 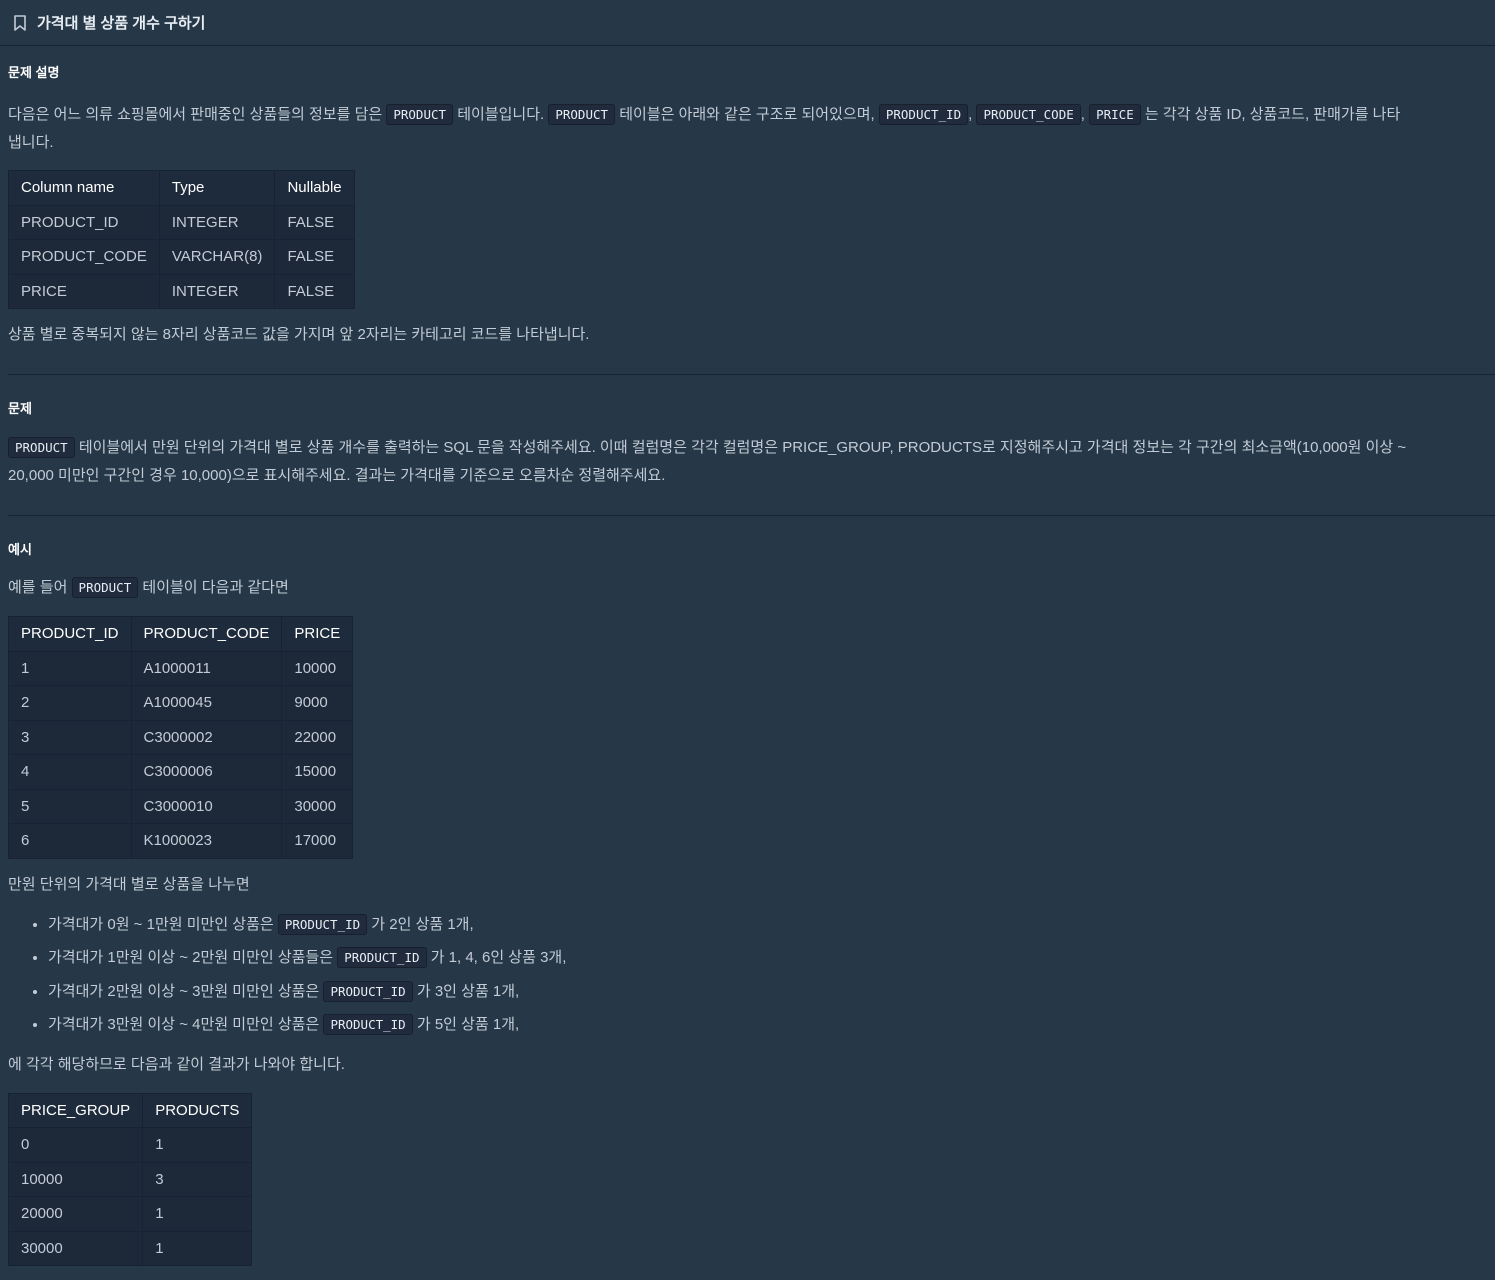 What do you see at coordinates (501, 114) in the screenshot?
I see `text: 테이블입니다.` at bounding box center [501, 114].